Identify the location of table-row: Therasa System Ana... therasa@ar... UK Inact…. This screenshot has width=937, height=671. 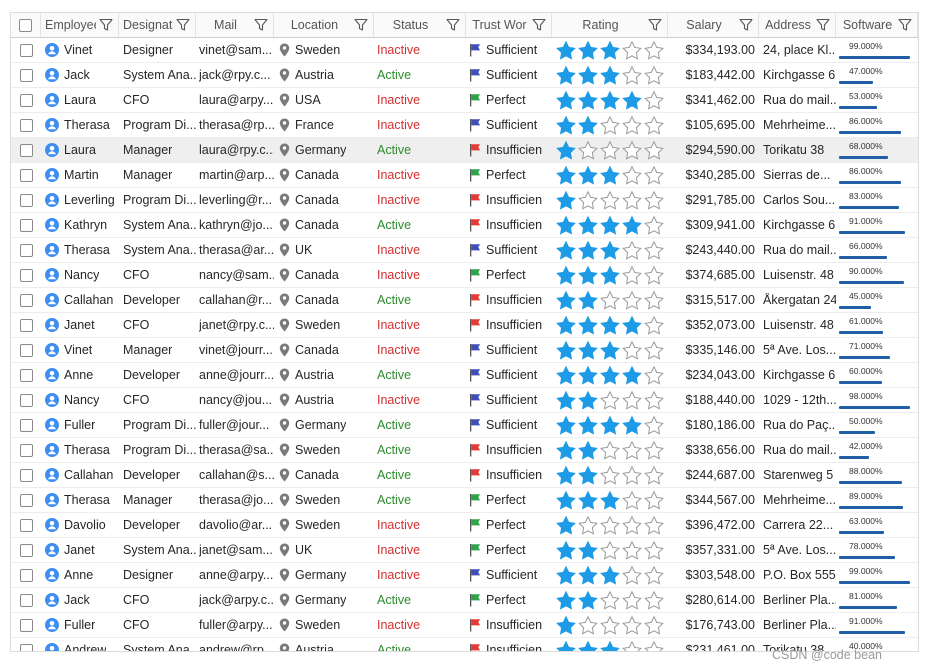
(464, 250).